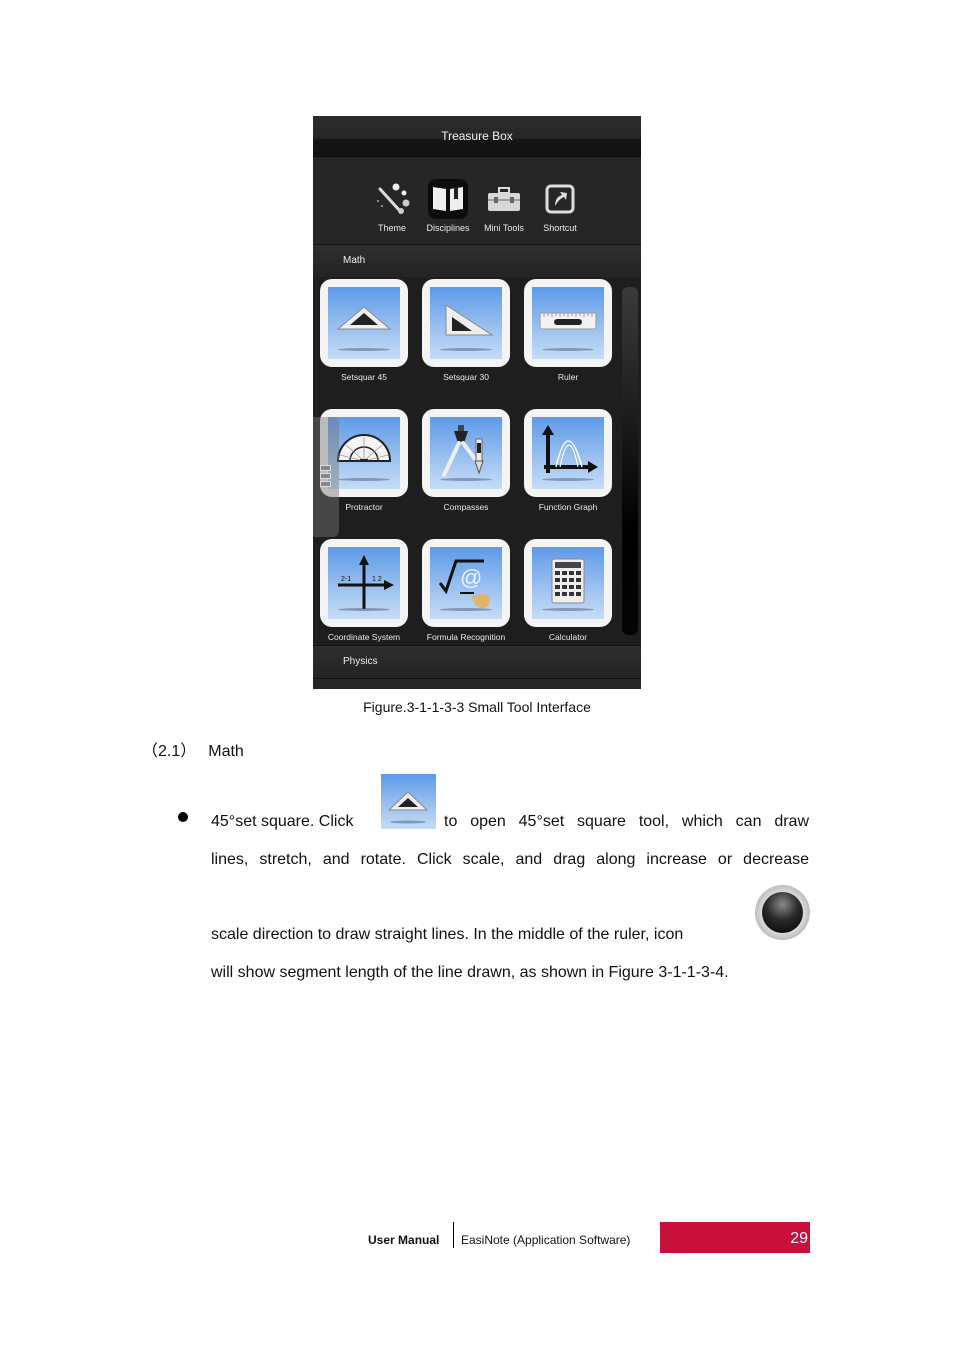  I want to click on tool-function-graph: Function Graph, so click(568, 460).